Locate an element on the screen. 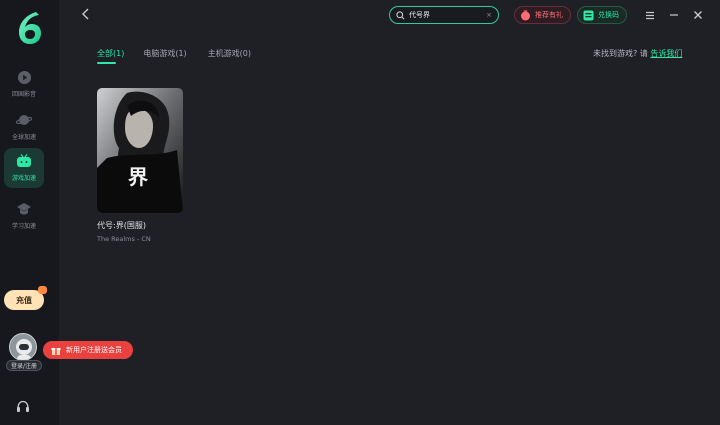 This screenshot has height=425, width=720. not-found-hint: 未找到游戏? 请 告诉我们 is located at coordinates (637, 53).